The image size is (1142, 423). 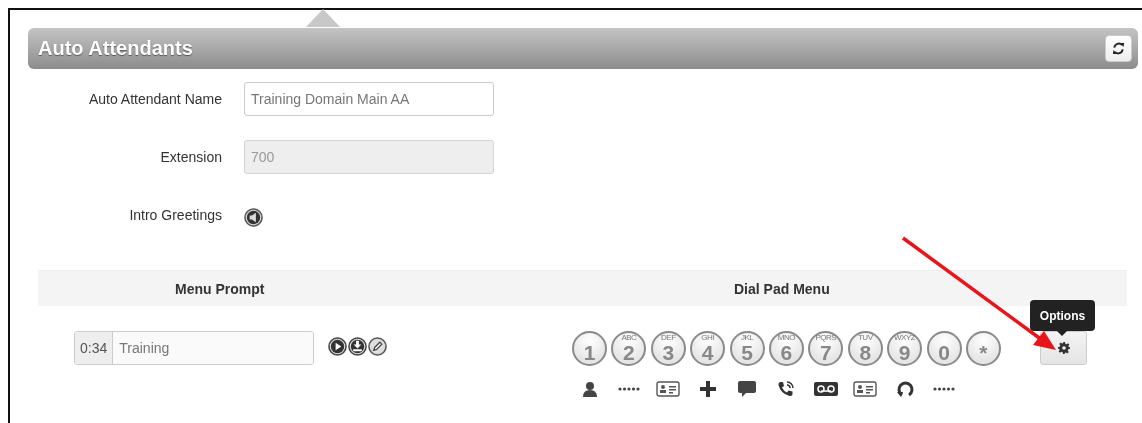 I want to click on dial-key: ABC 2, so click(x=629, y=348).